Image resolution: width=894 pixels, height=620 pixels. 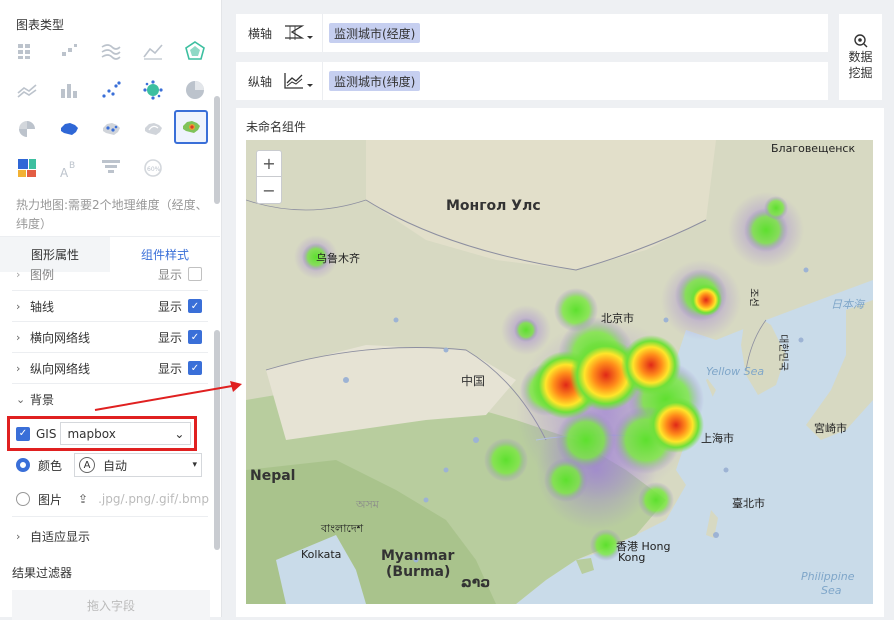 What do you see at coordinates (42, 399) in the screenshot?
I see `background-label: 背景` at bounding box center [42, 399].